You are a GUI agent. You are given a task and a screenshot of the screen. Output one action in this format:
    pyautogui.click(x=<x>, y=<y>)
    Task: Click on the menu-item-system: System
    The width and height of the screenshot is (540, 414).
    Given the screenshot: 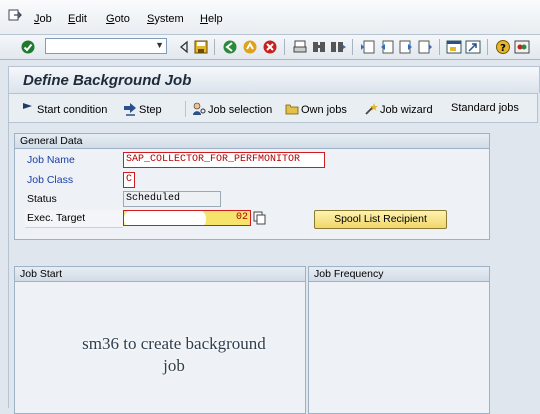 What is the action you would take?
    pyautogui.click(x=165, y=19)
    